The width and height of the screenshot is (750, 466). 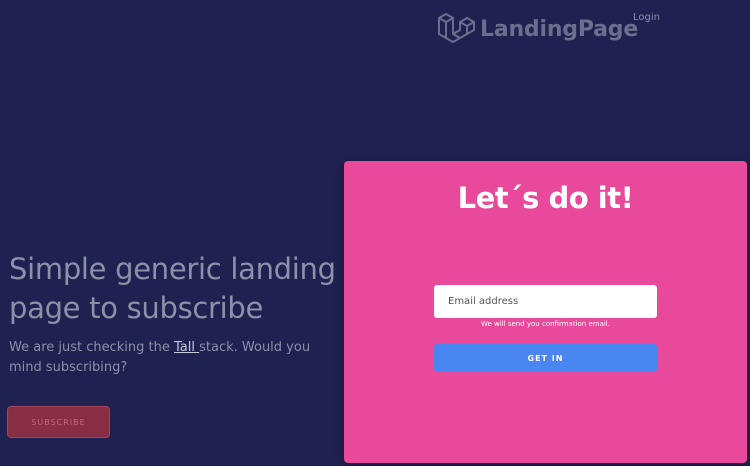 What do you see at coordinates (58, 422) in the screenshot?
I see `subscribe-button: SUBSCRIBE` at bounding box center [58, 422].